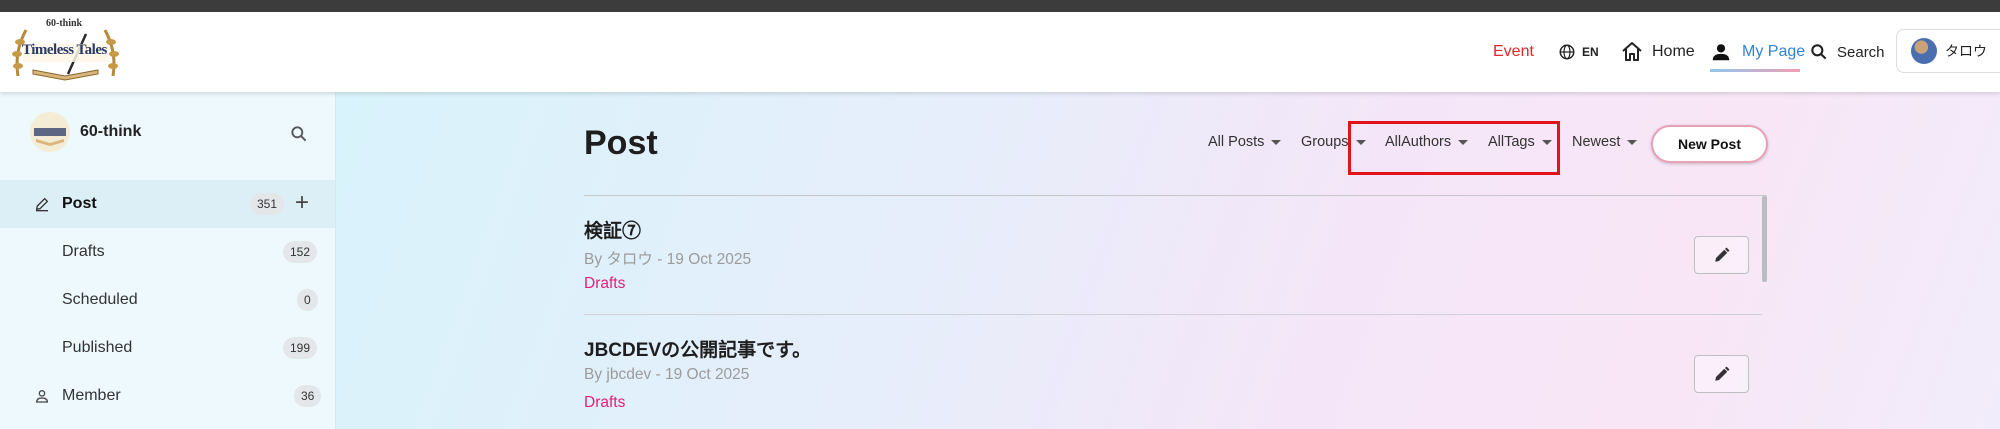  I want to click on home-icon, so click(1632, 51).